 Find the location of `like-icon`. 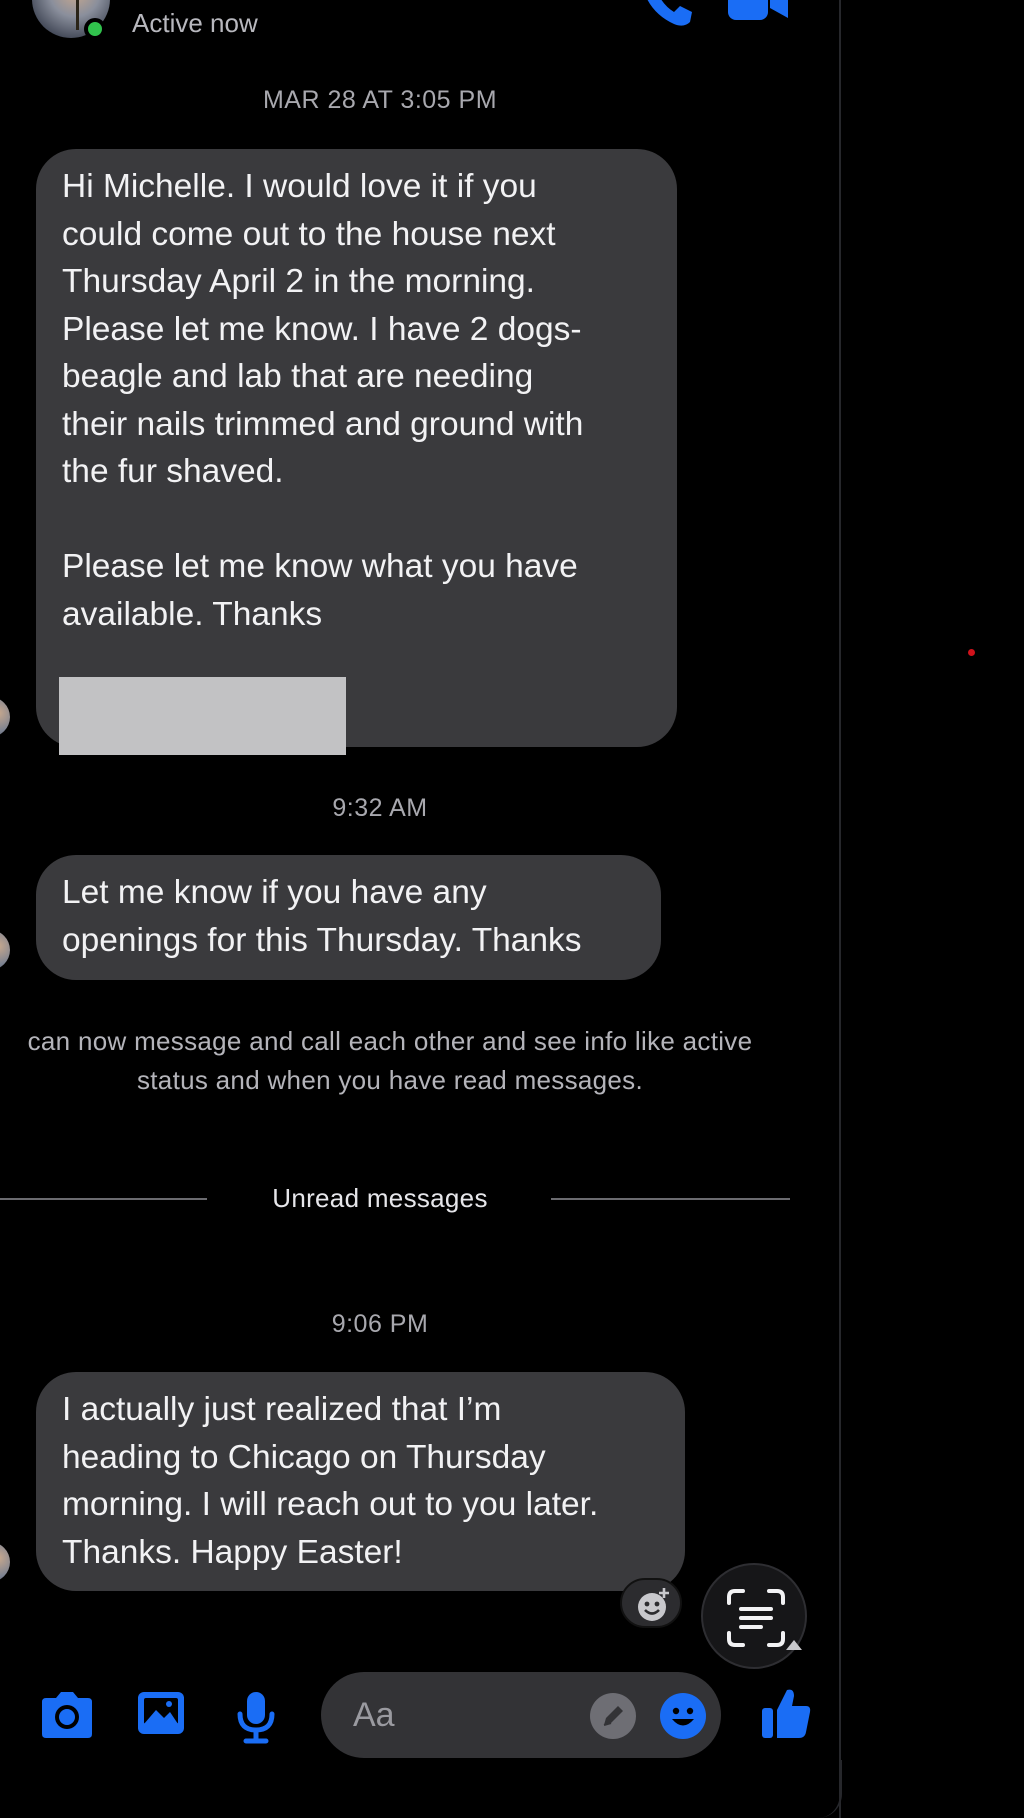

like-icon is located at coordinates (786, 1713).